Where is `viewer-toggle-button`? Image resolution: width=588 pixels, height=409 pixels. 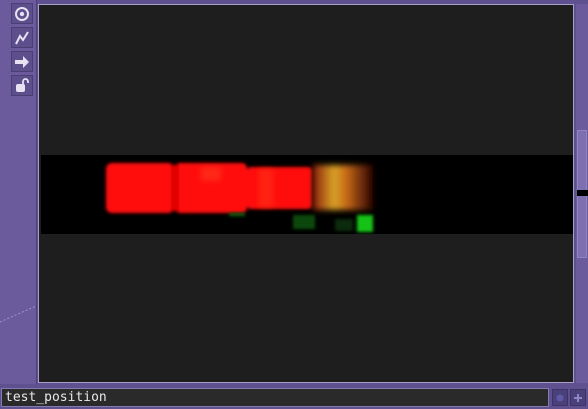
viewer-toggle-button is located at coordinates (560, 397).